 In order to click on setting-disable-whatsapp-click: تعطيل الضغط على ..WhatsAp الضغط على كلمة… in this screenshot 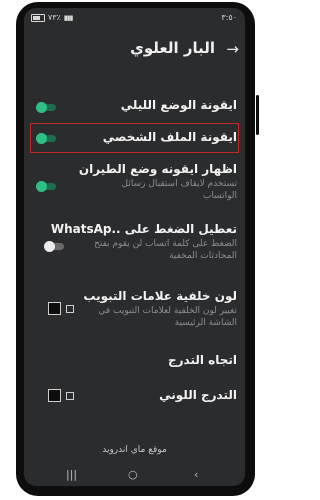, I will do `click(134, 242)`.